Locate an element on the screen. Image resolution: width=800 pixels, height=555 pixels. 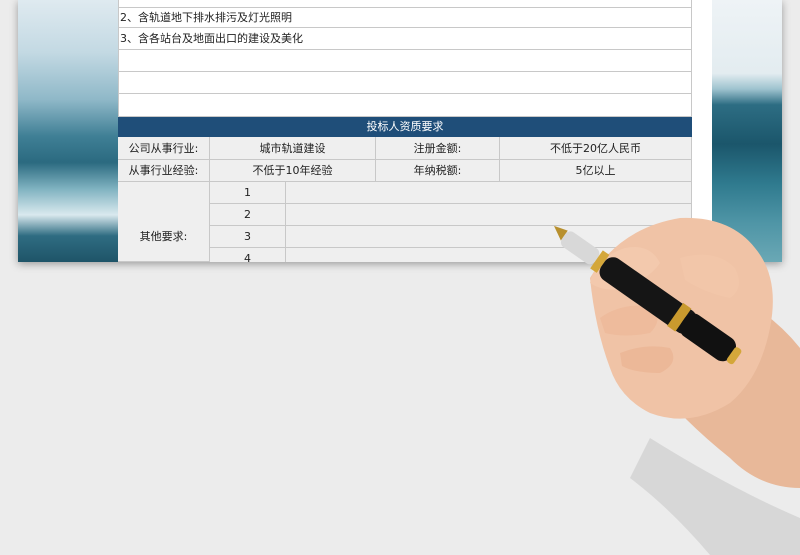
label-annual-tax: 年纳税额: is located at coordinates (438, 171).